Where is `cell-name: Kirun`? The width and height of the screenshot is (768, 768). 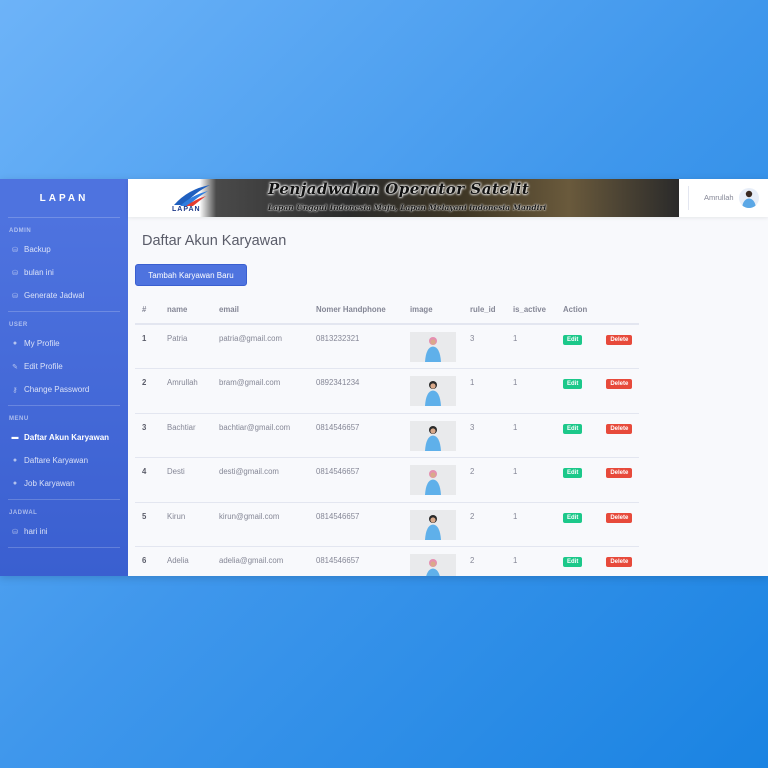 cell-name: Kirun is located at coordinates (186, 524).